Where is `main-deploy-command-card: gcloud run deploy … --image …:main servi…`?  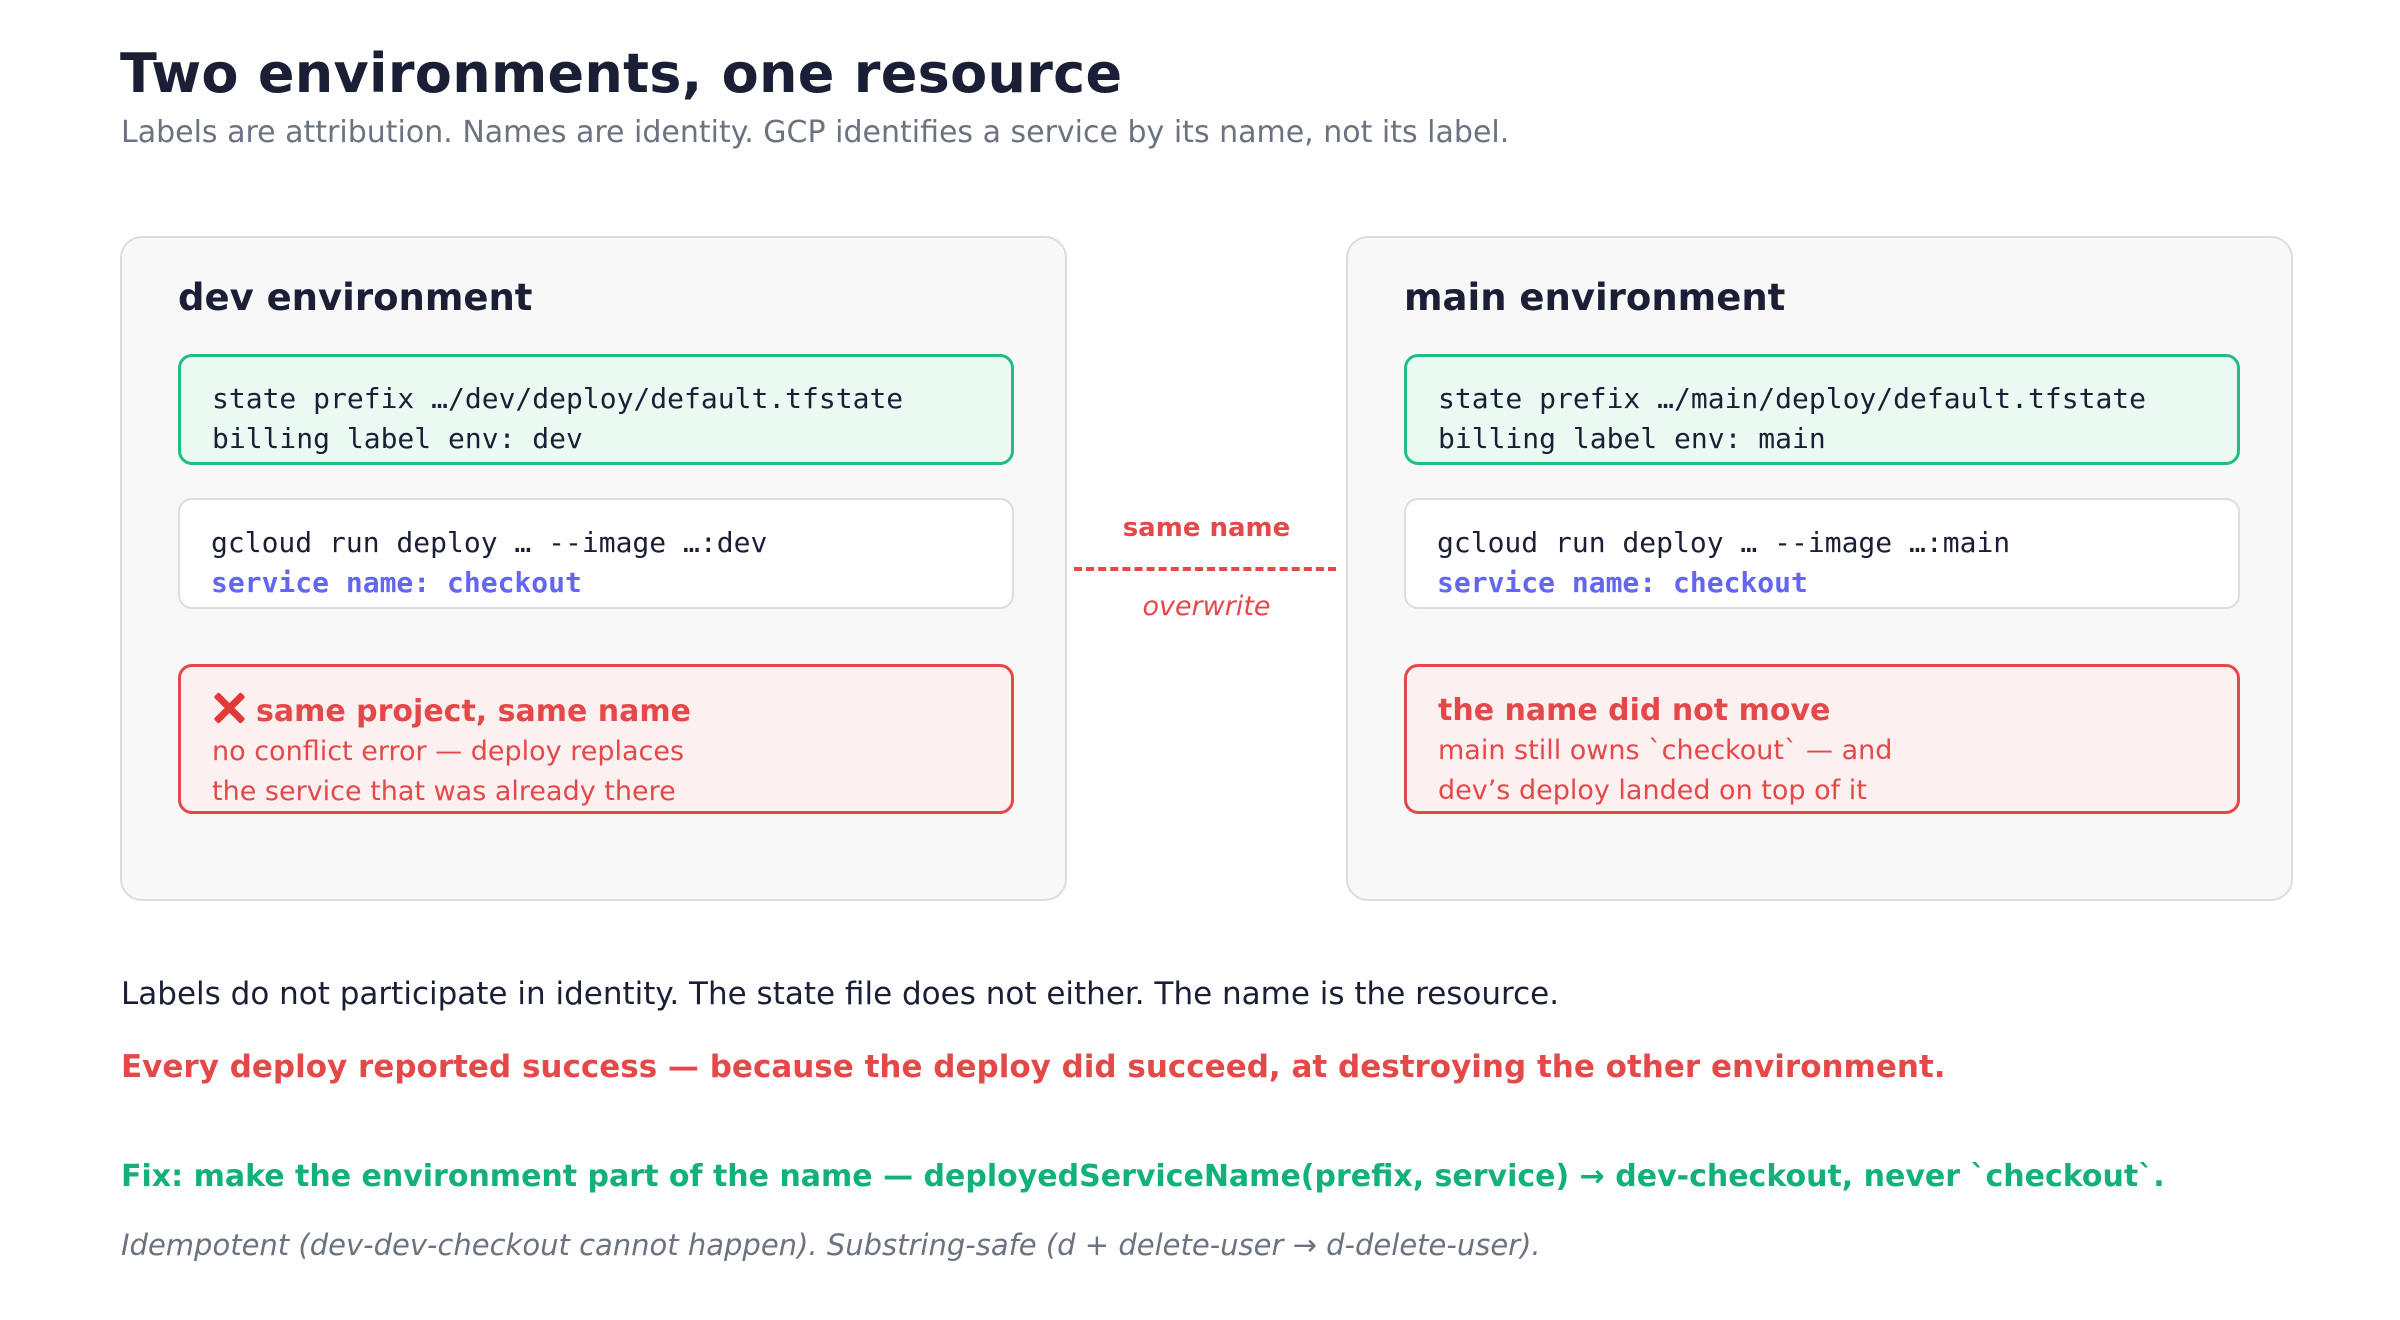 main-deploy-command-card: gcloud run deploy … --image …:main servi… is located at coordinates (1822, 553).